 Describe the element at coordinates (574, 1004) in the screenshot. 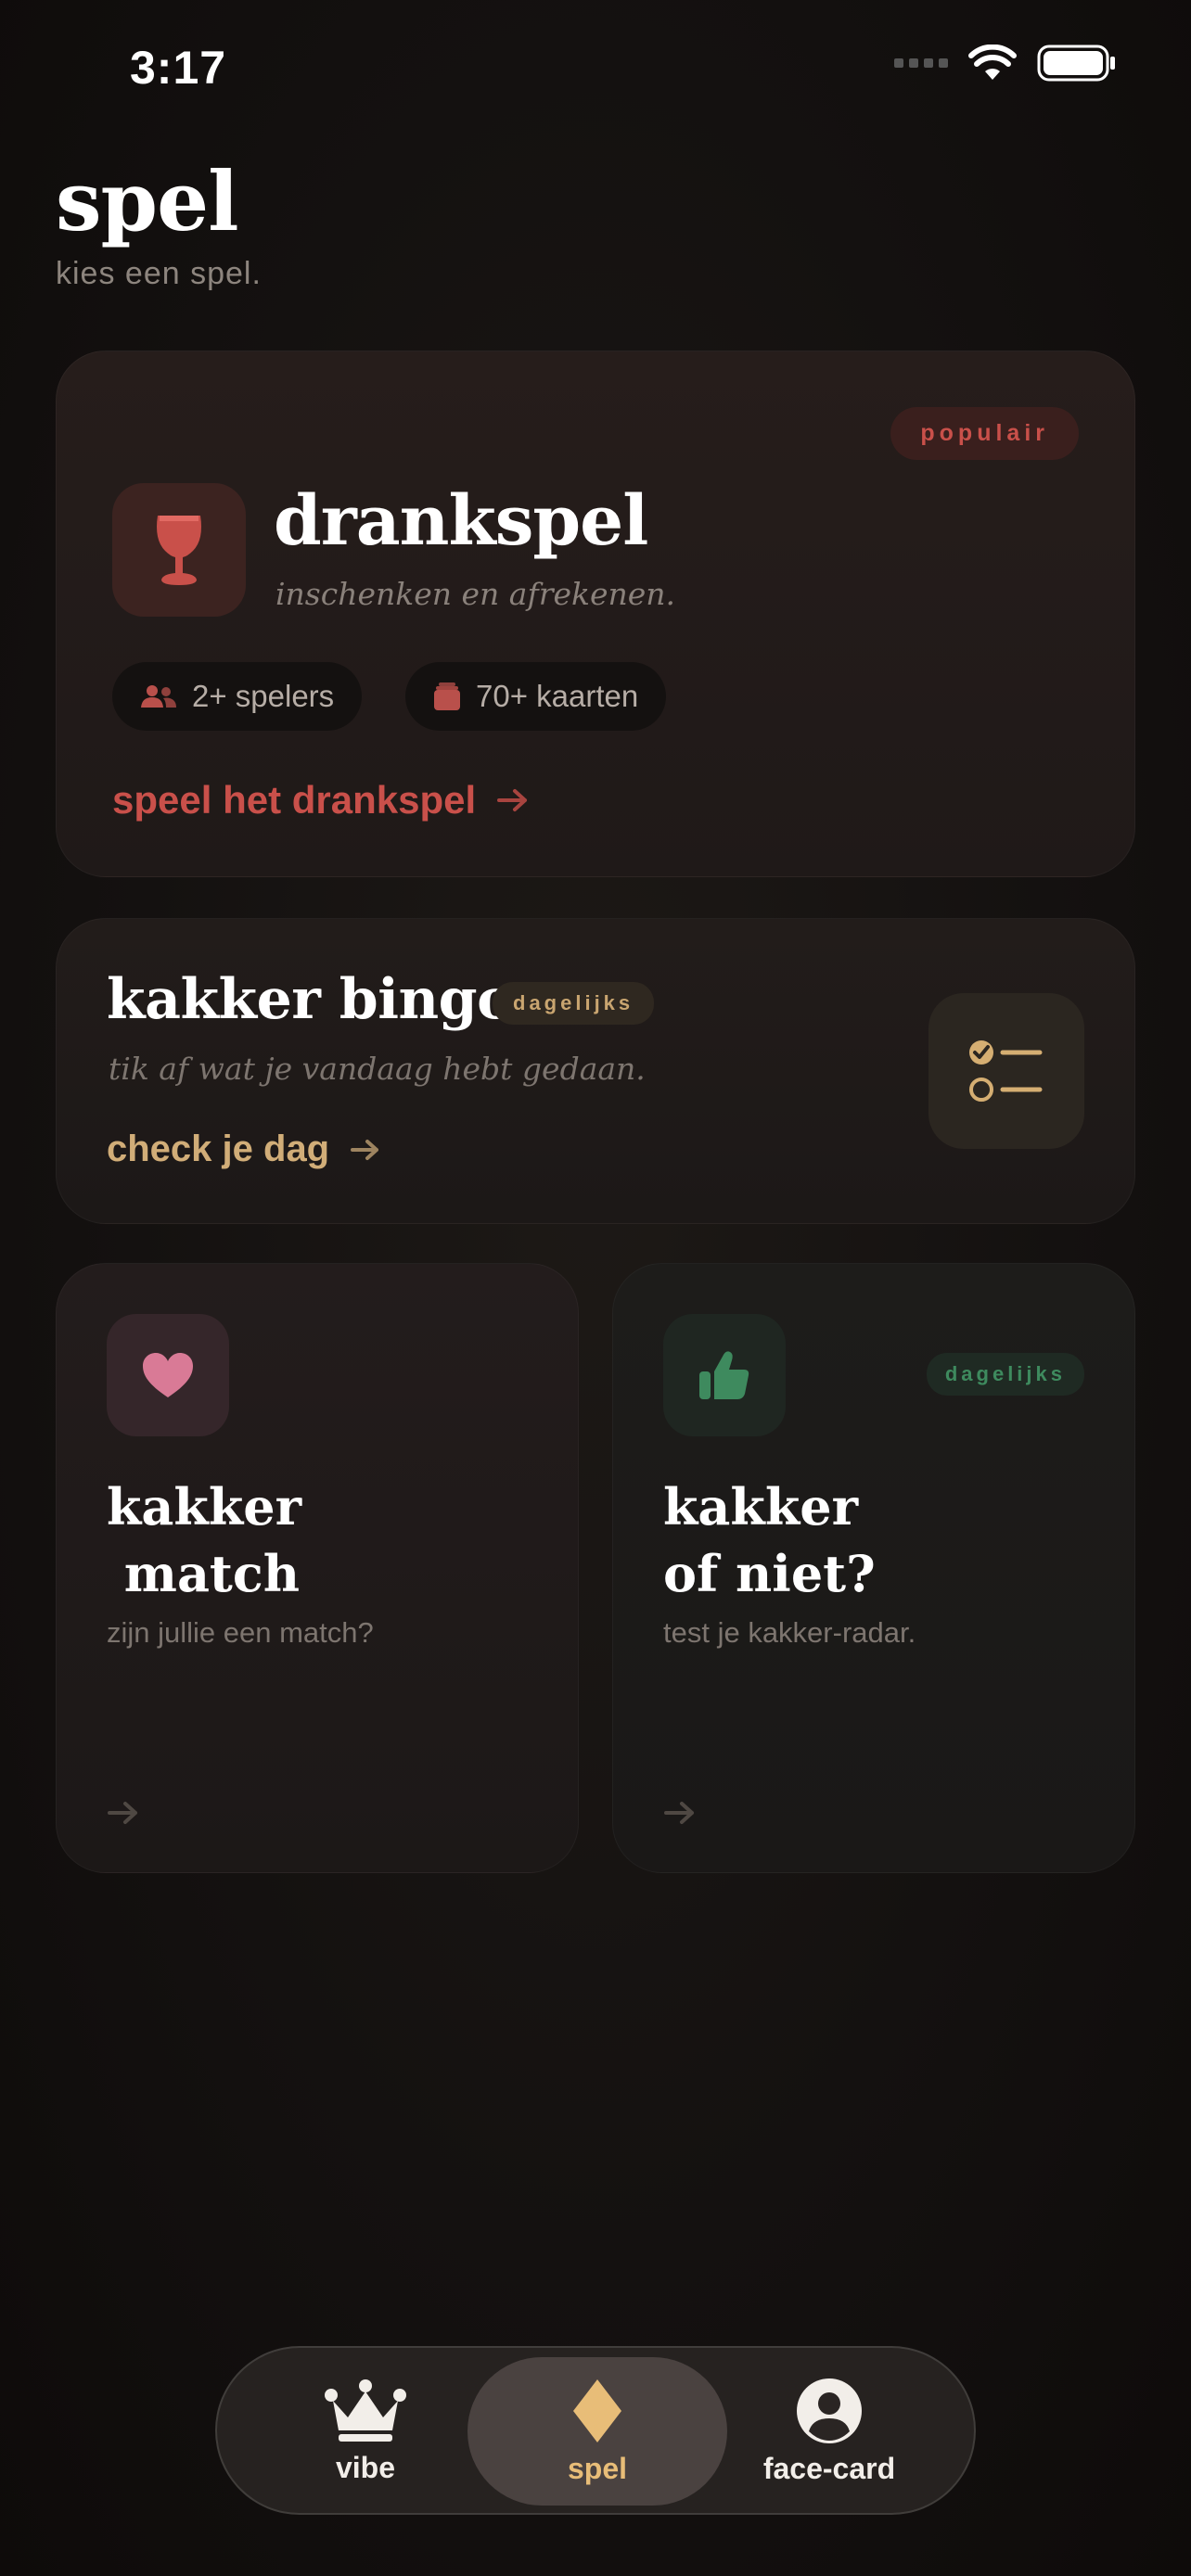

I see `bingo-daily-badge: dagelijks` at that location.